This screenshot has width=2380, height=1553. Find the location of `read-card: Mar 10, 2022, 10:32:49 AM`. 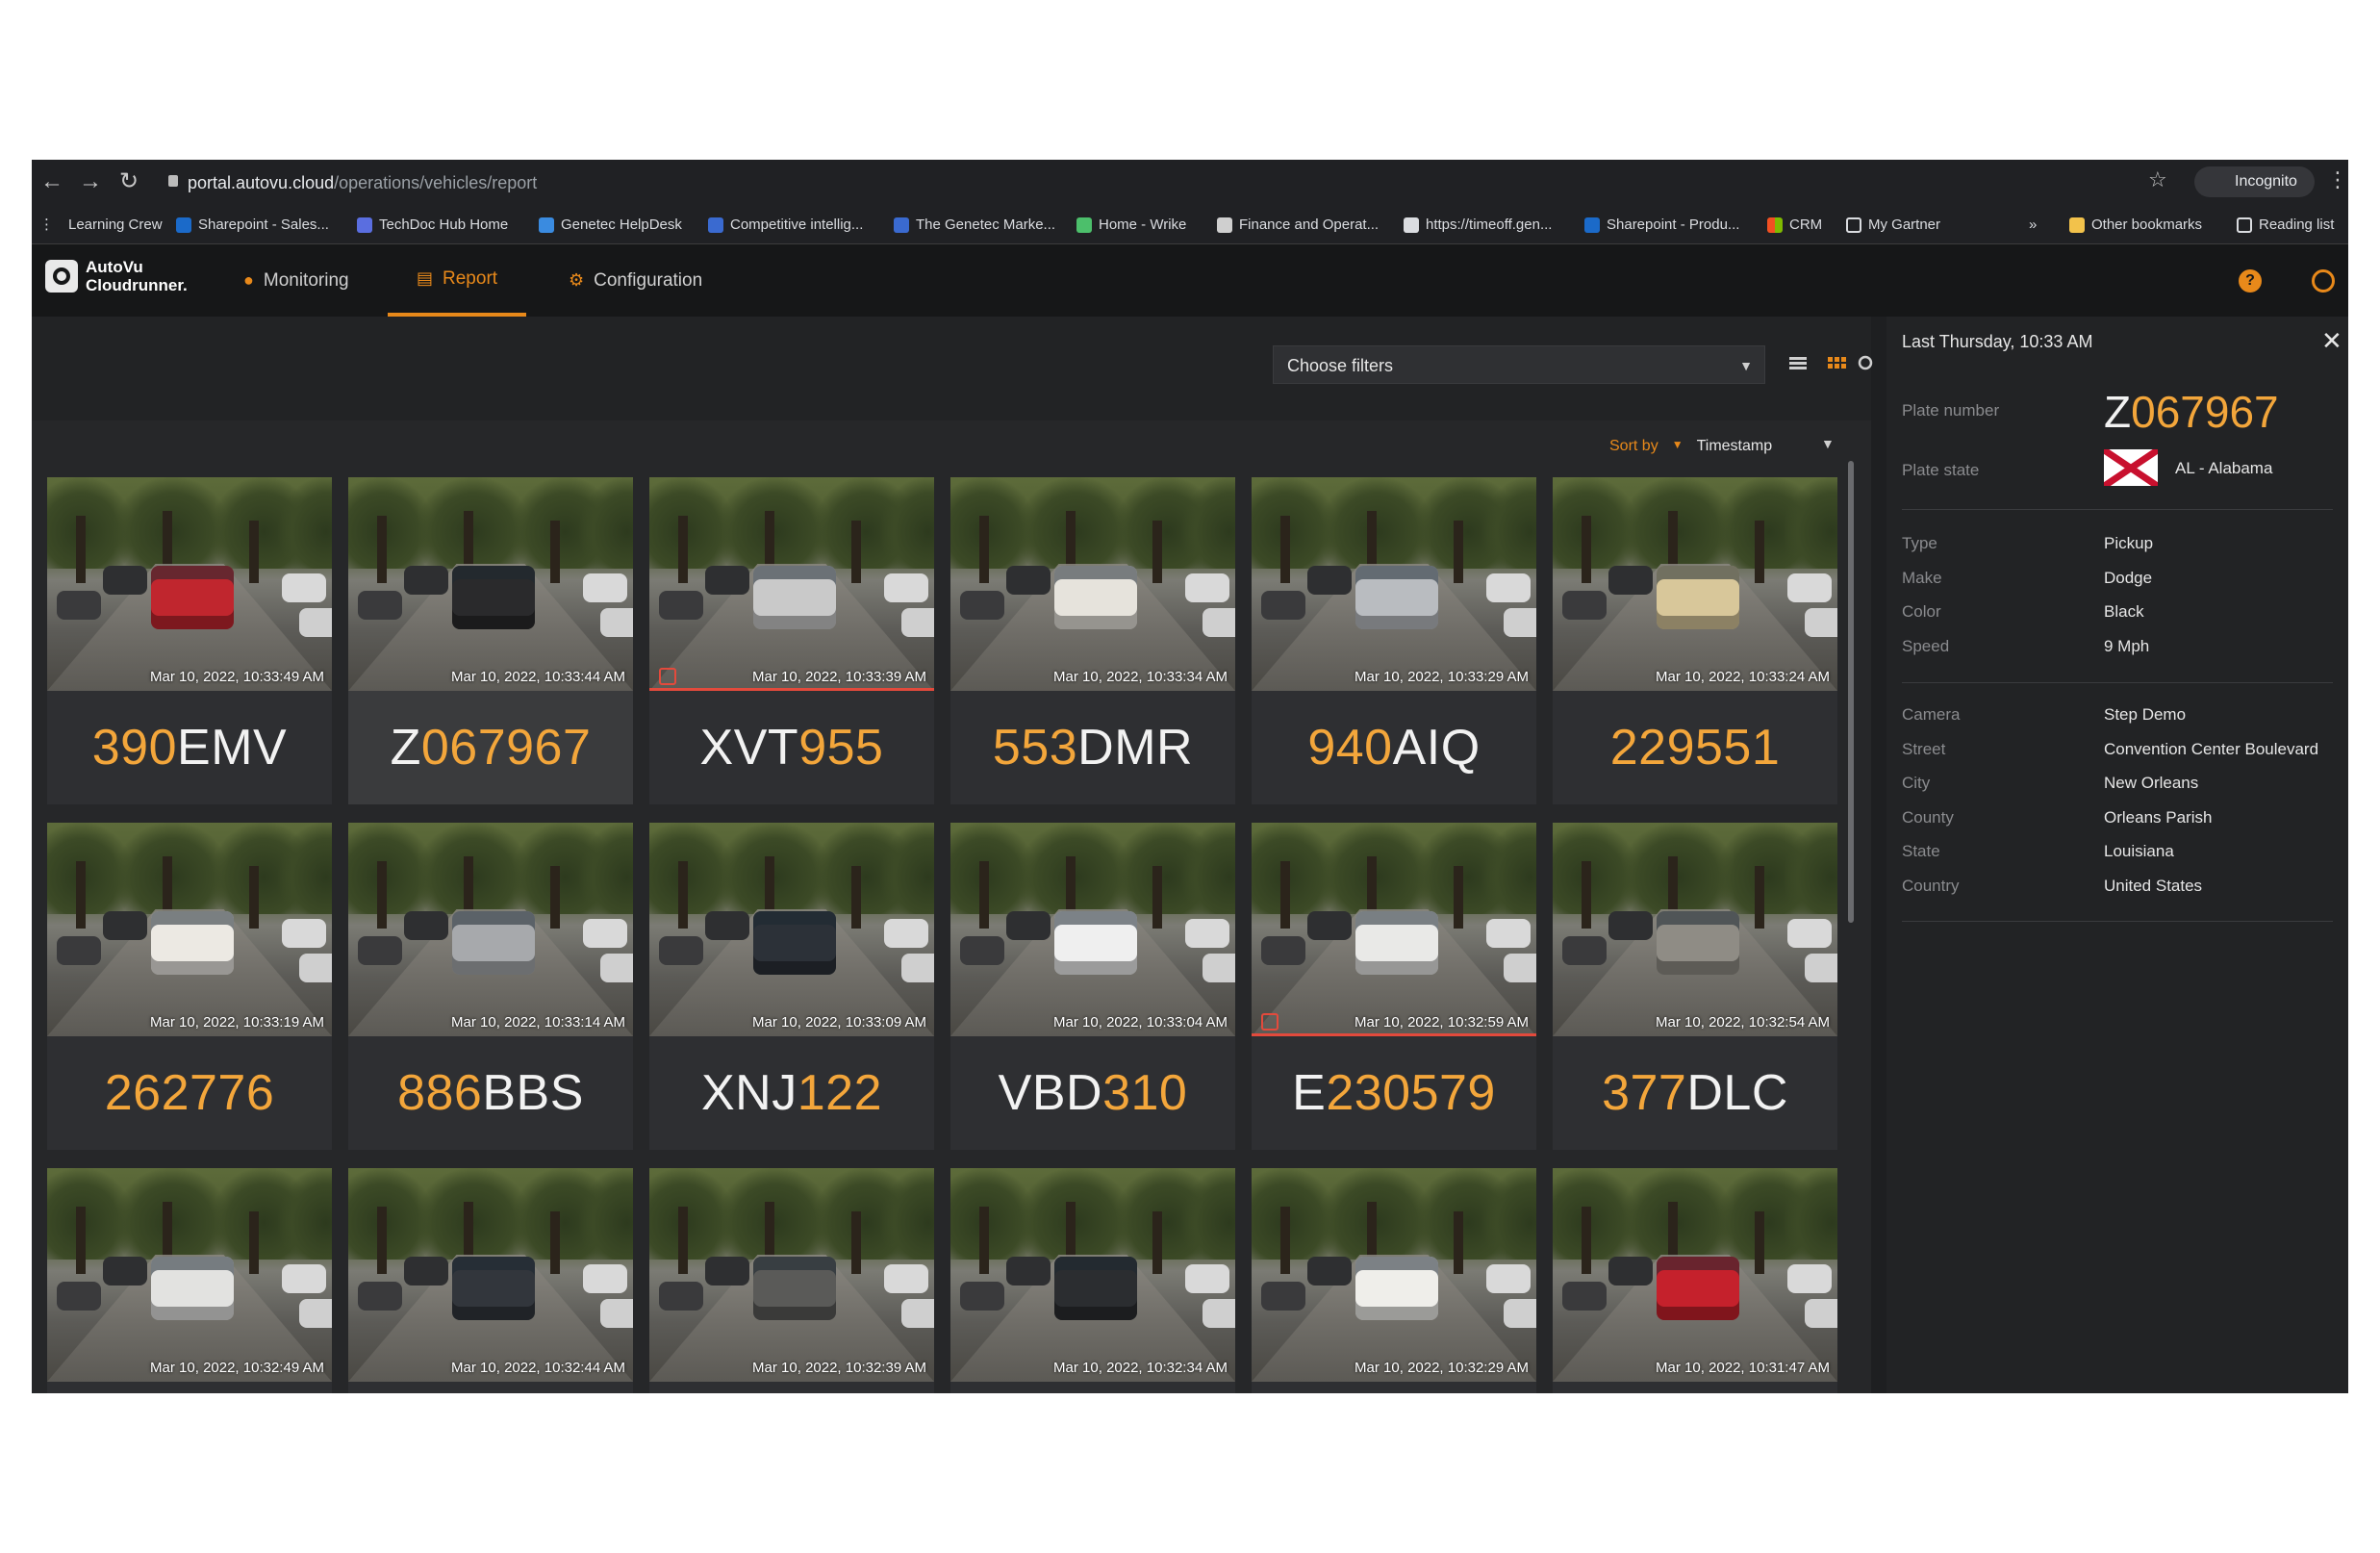

read-card: Mar 10, 2022, 10:32:49 AM is located at coordinates (190, 1280).